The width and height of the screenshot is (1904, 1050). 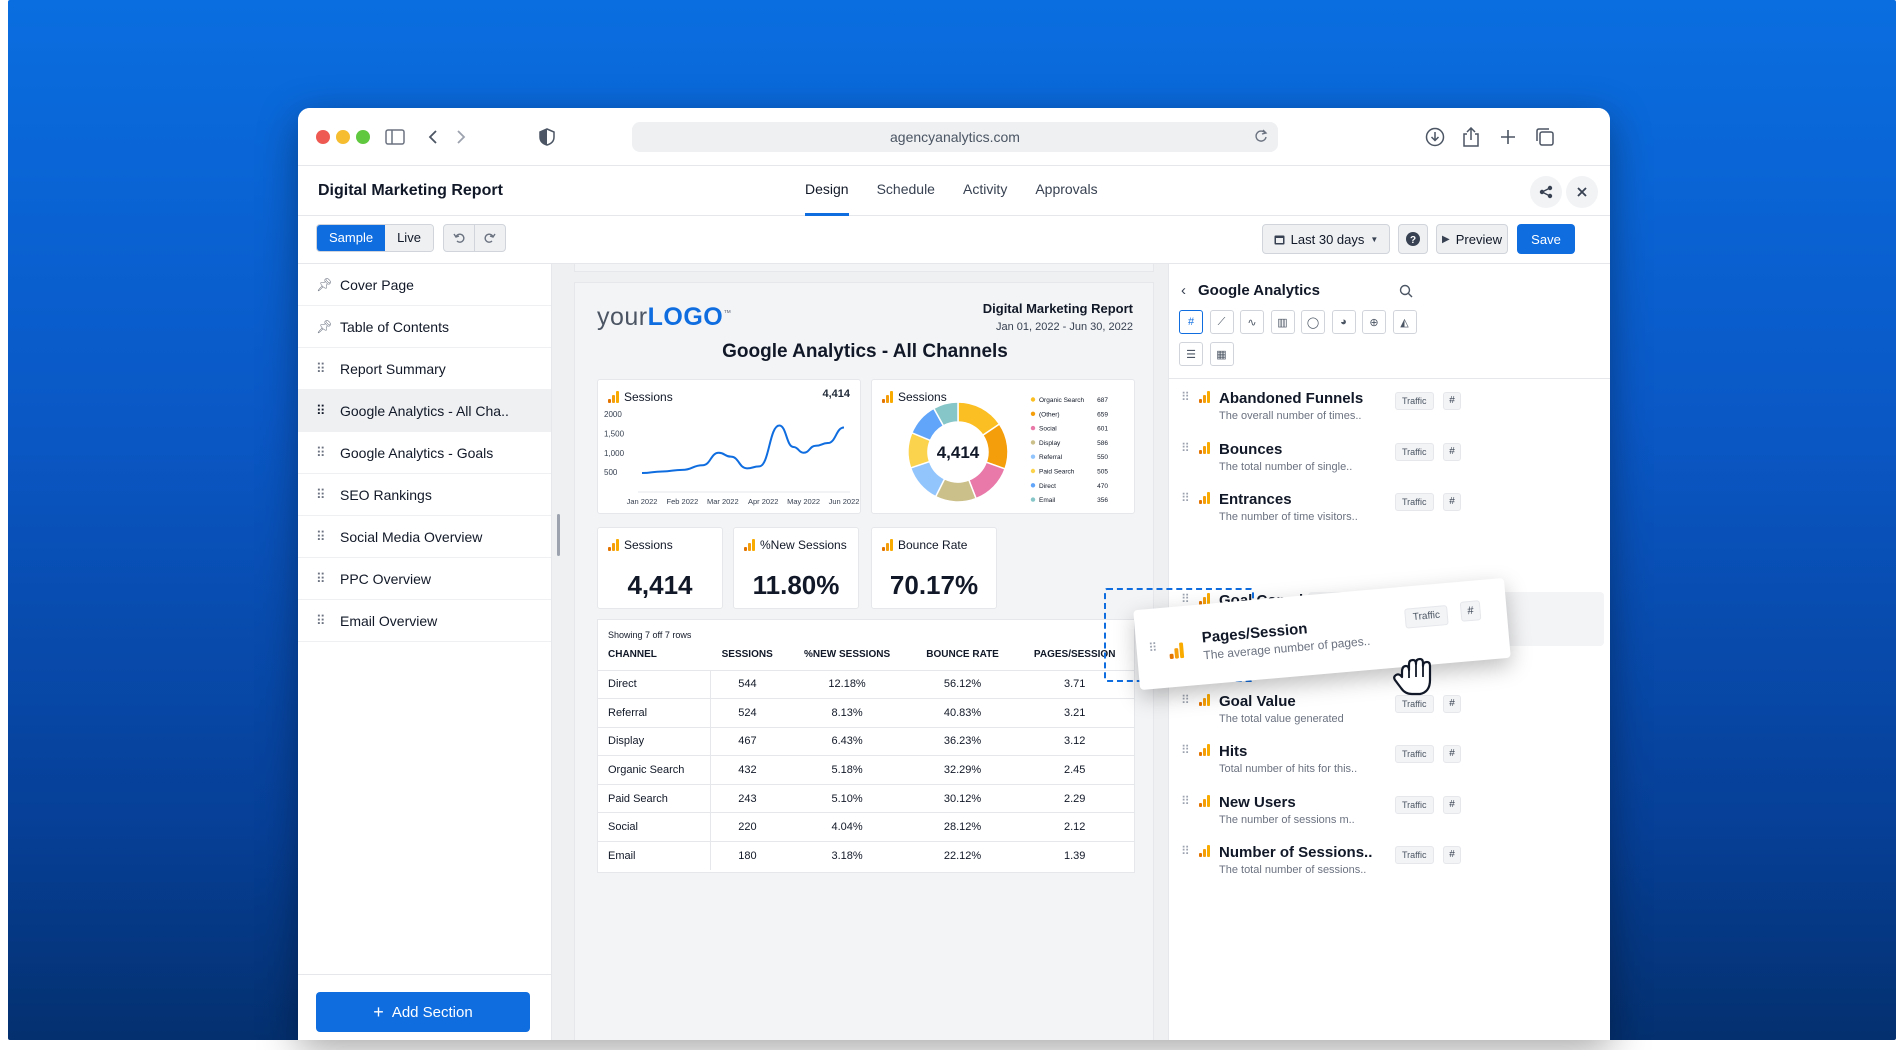 I want to click on add-section-button: + Add Section, so click(x=423, y=1012).